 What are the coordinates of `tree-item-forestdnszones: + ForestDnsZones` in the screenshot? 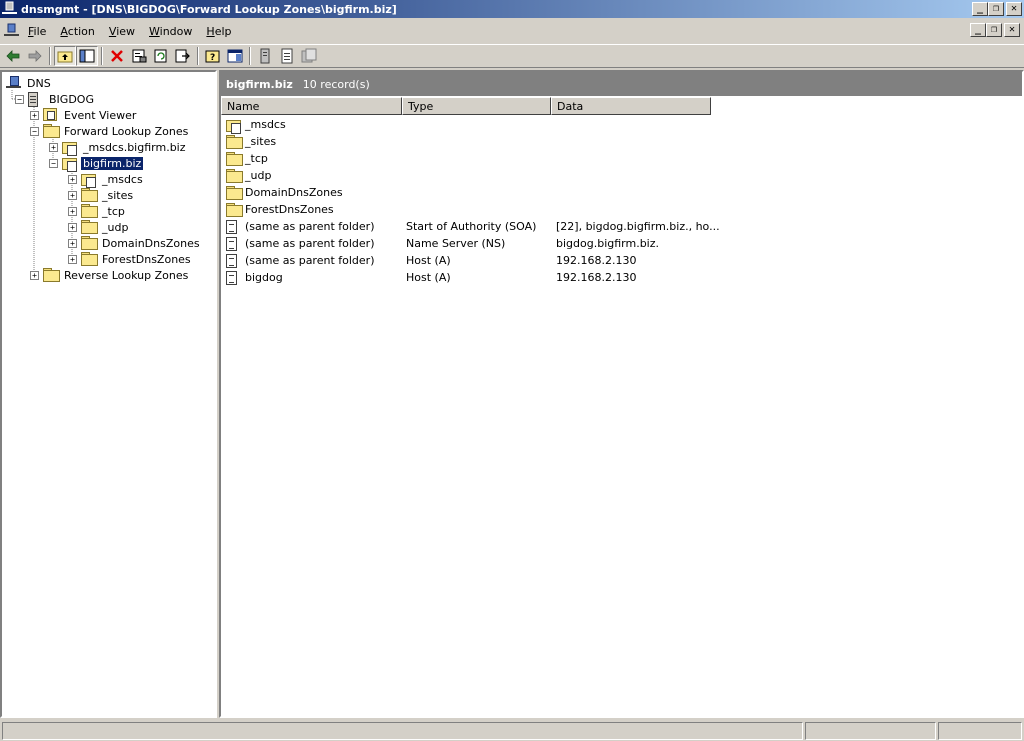 It's located at (130, 259).